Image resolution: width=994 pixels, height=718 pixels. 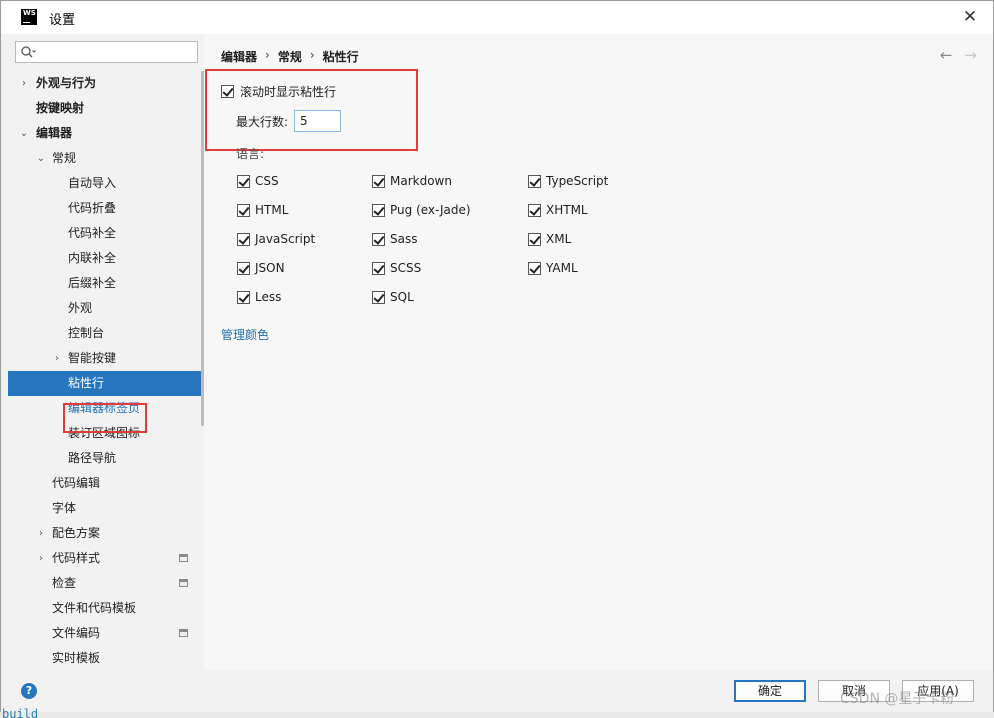 What do you see at coordinates (568, 181) in the screenshot?
I see `language-option-typescript: TypeScript` at bounding box center [568, 181].